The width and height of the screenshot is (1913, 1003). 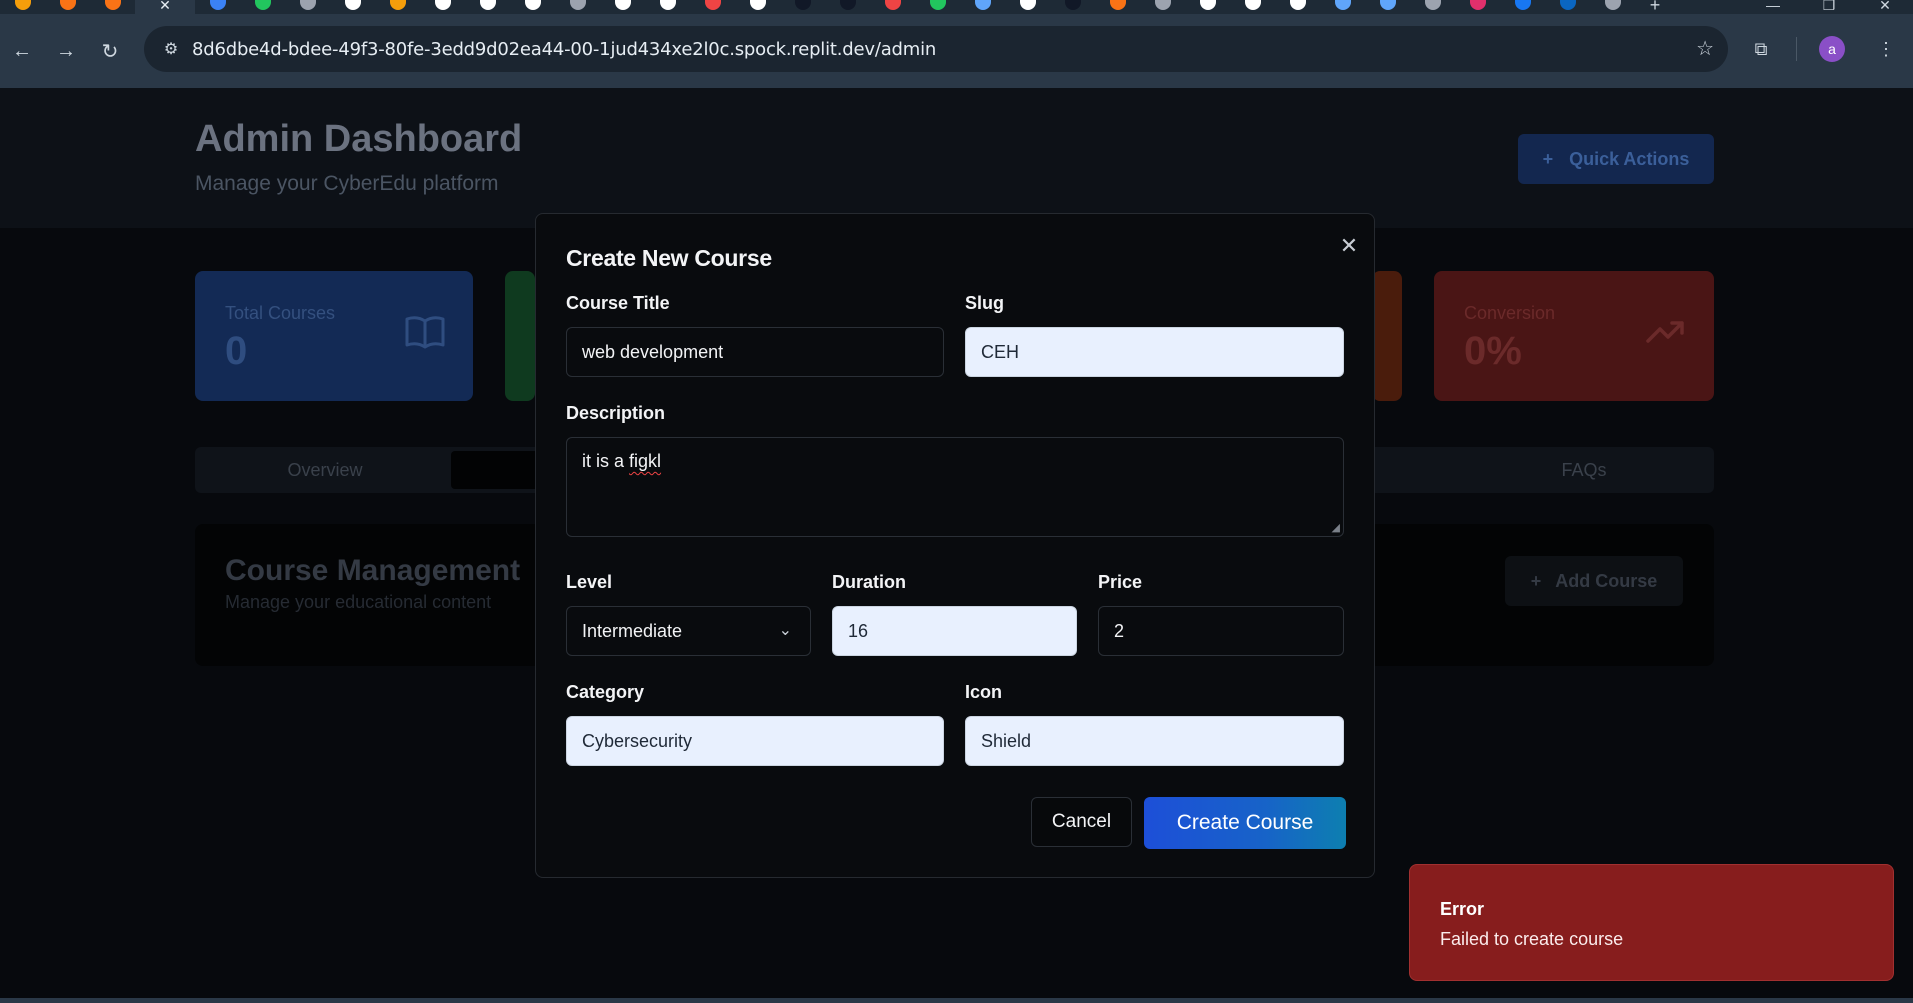 I want to click on forward-icon: →, so click(x=66, y=51).